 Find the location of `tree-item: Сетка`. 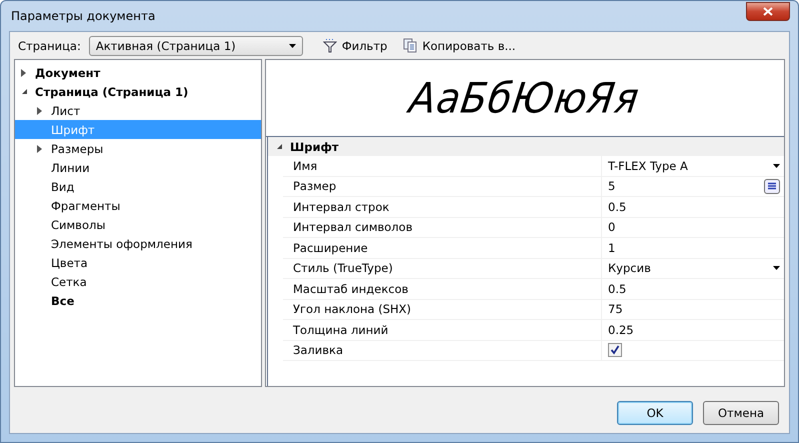

tree-item: Сетка is located at coordinates (138, 281).